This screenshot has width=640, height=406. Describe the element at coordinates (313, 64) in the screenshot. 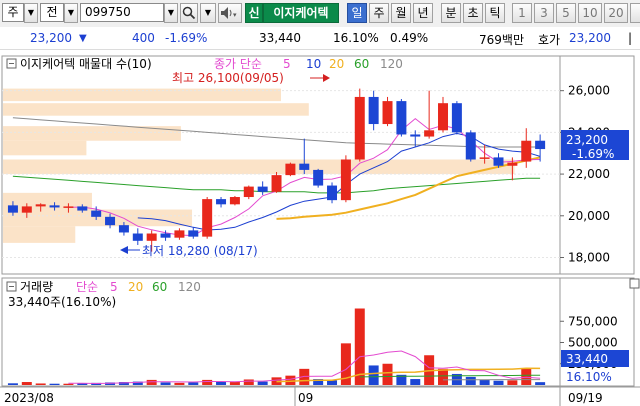

I see `ma10-legend: 10` at that location.